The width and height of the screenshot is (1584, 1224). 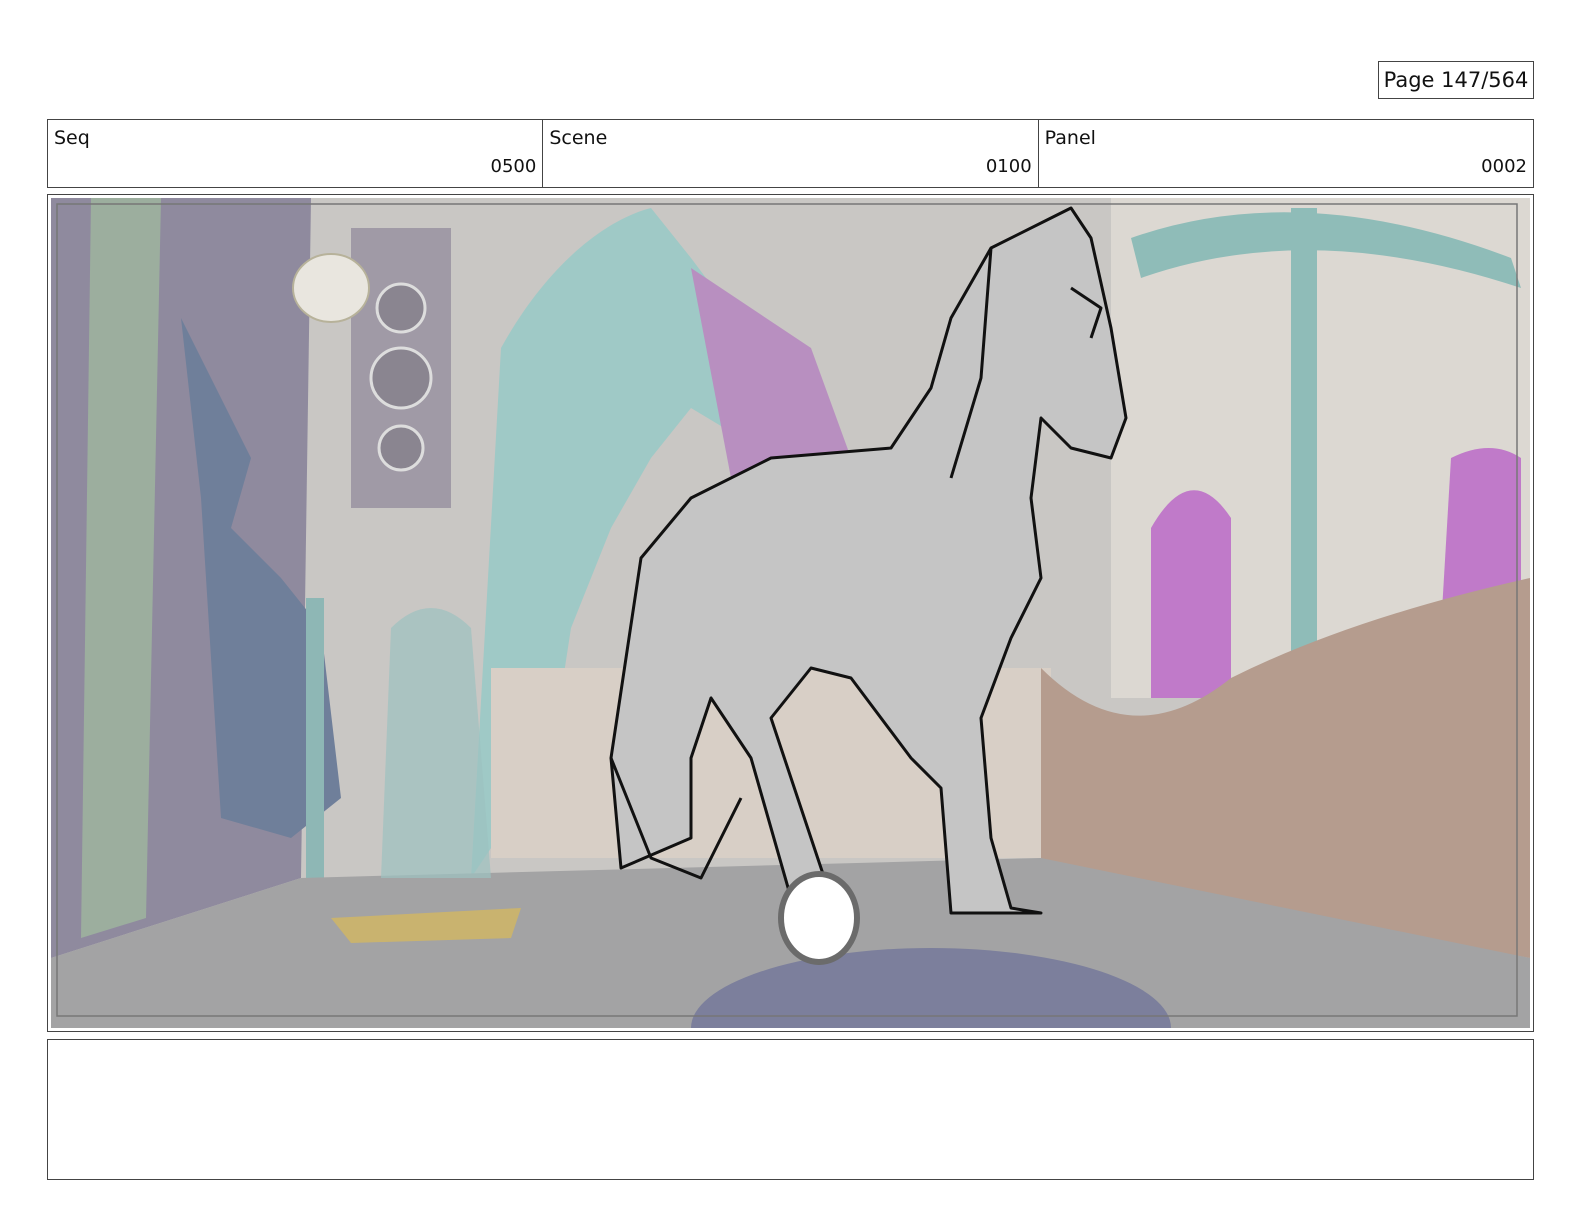 What do you see at coordinates (331, 288) in the screenshot?
I see `hanging-lamp-left` at bounding box center [331, 288].